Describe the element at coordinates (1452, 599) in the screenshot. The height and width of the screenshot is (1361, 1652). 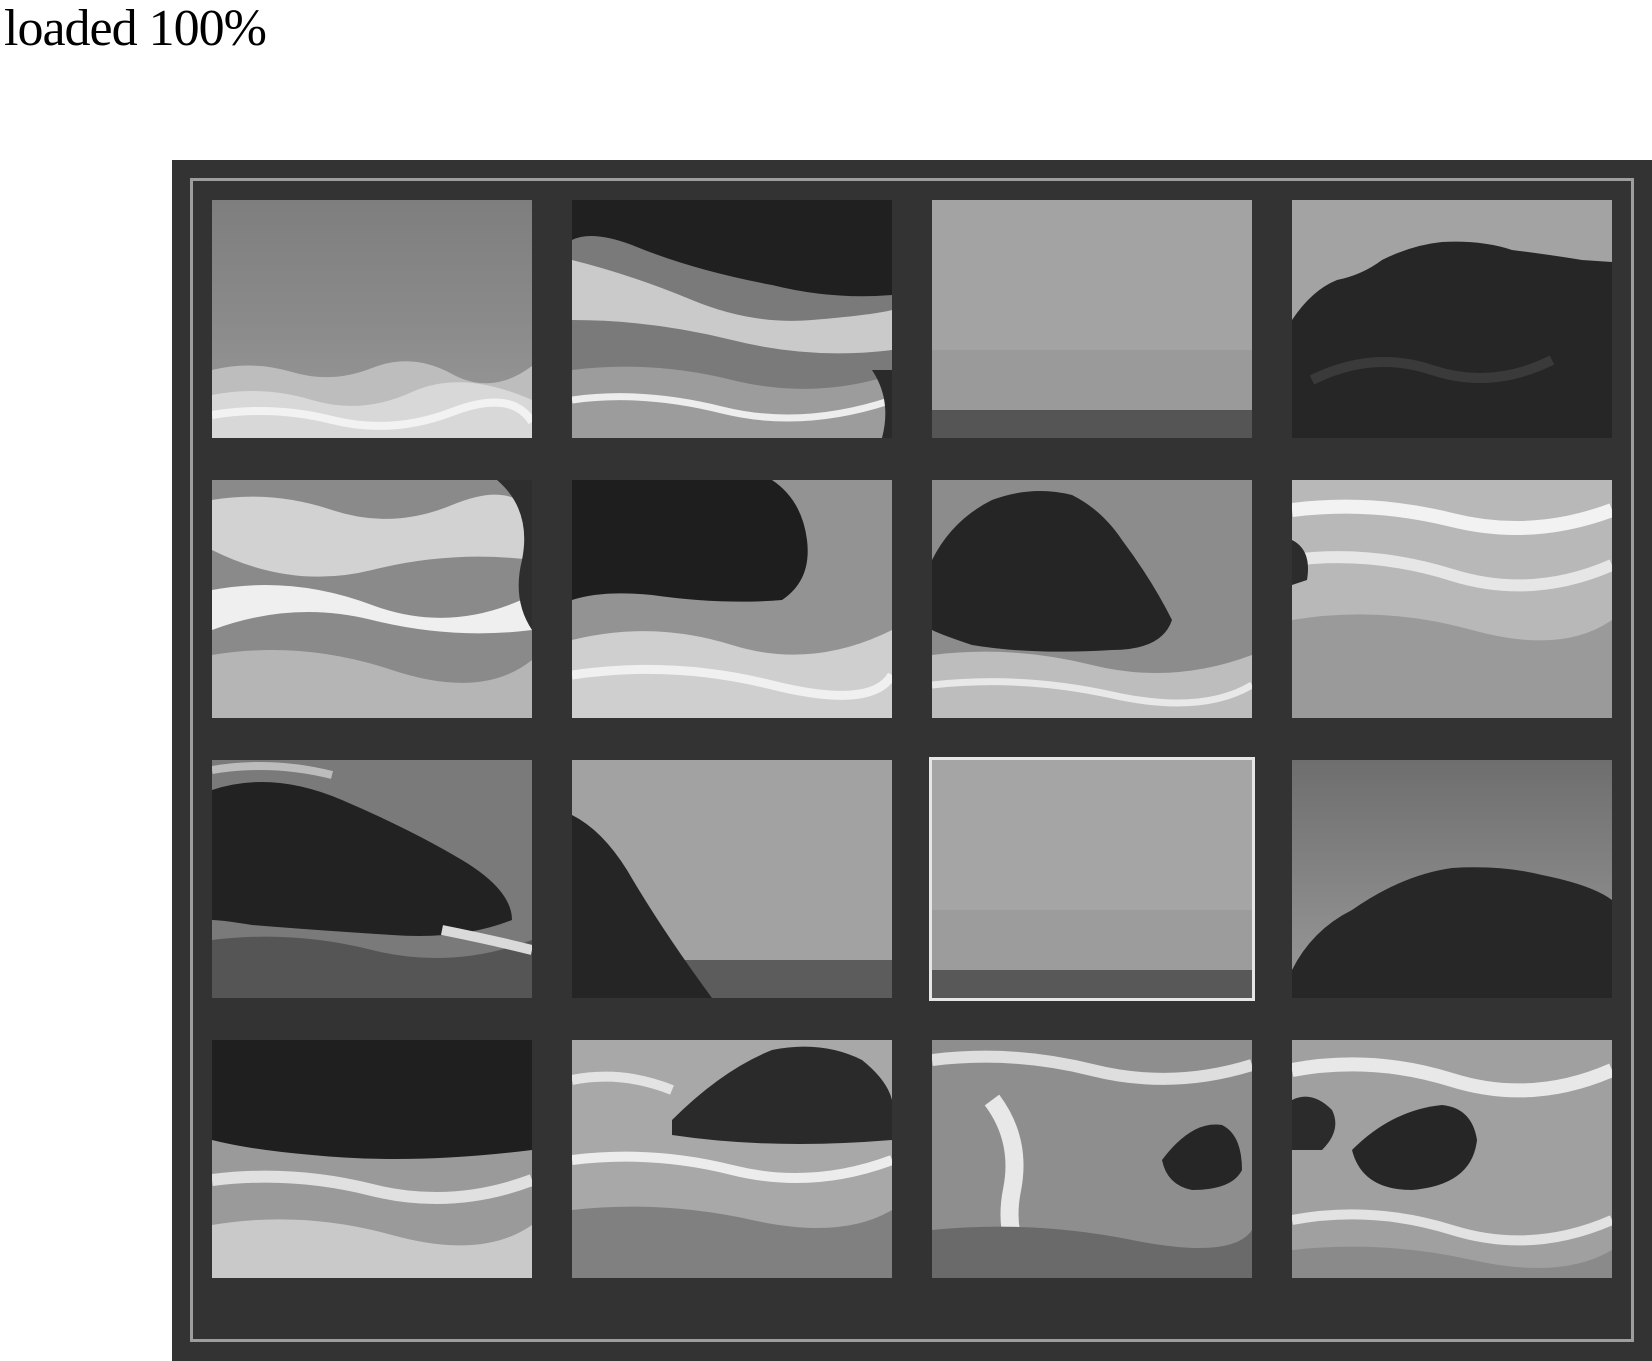
I see `puzzle-tile-r2c4` at that location.